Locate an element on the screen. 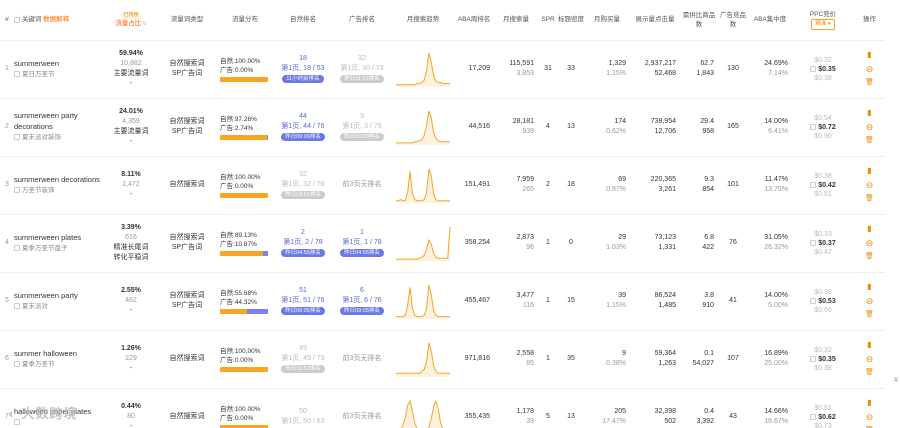  keyword-en-link: summerween decorations is located at coordinates (57, 179).